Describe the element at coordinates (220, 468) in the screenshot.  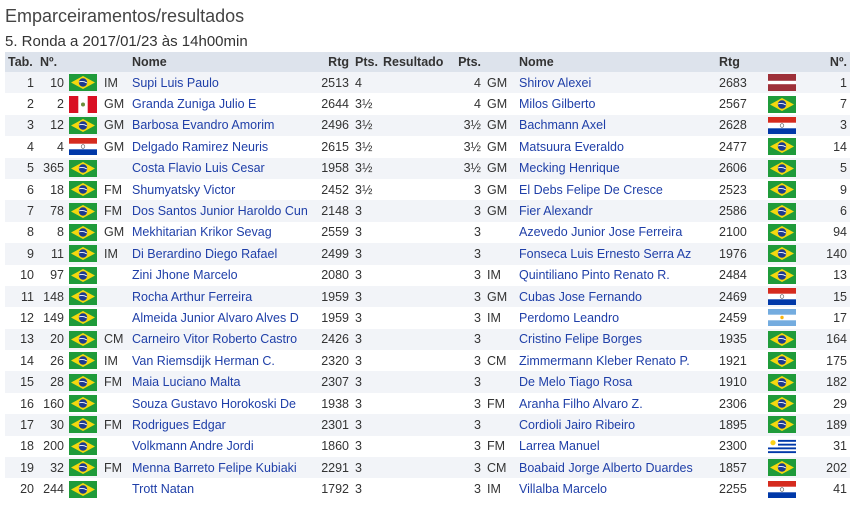
I see `player-name-link: Menna Barreto Felipe Kubiaki` at that location.